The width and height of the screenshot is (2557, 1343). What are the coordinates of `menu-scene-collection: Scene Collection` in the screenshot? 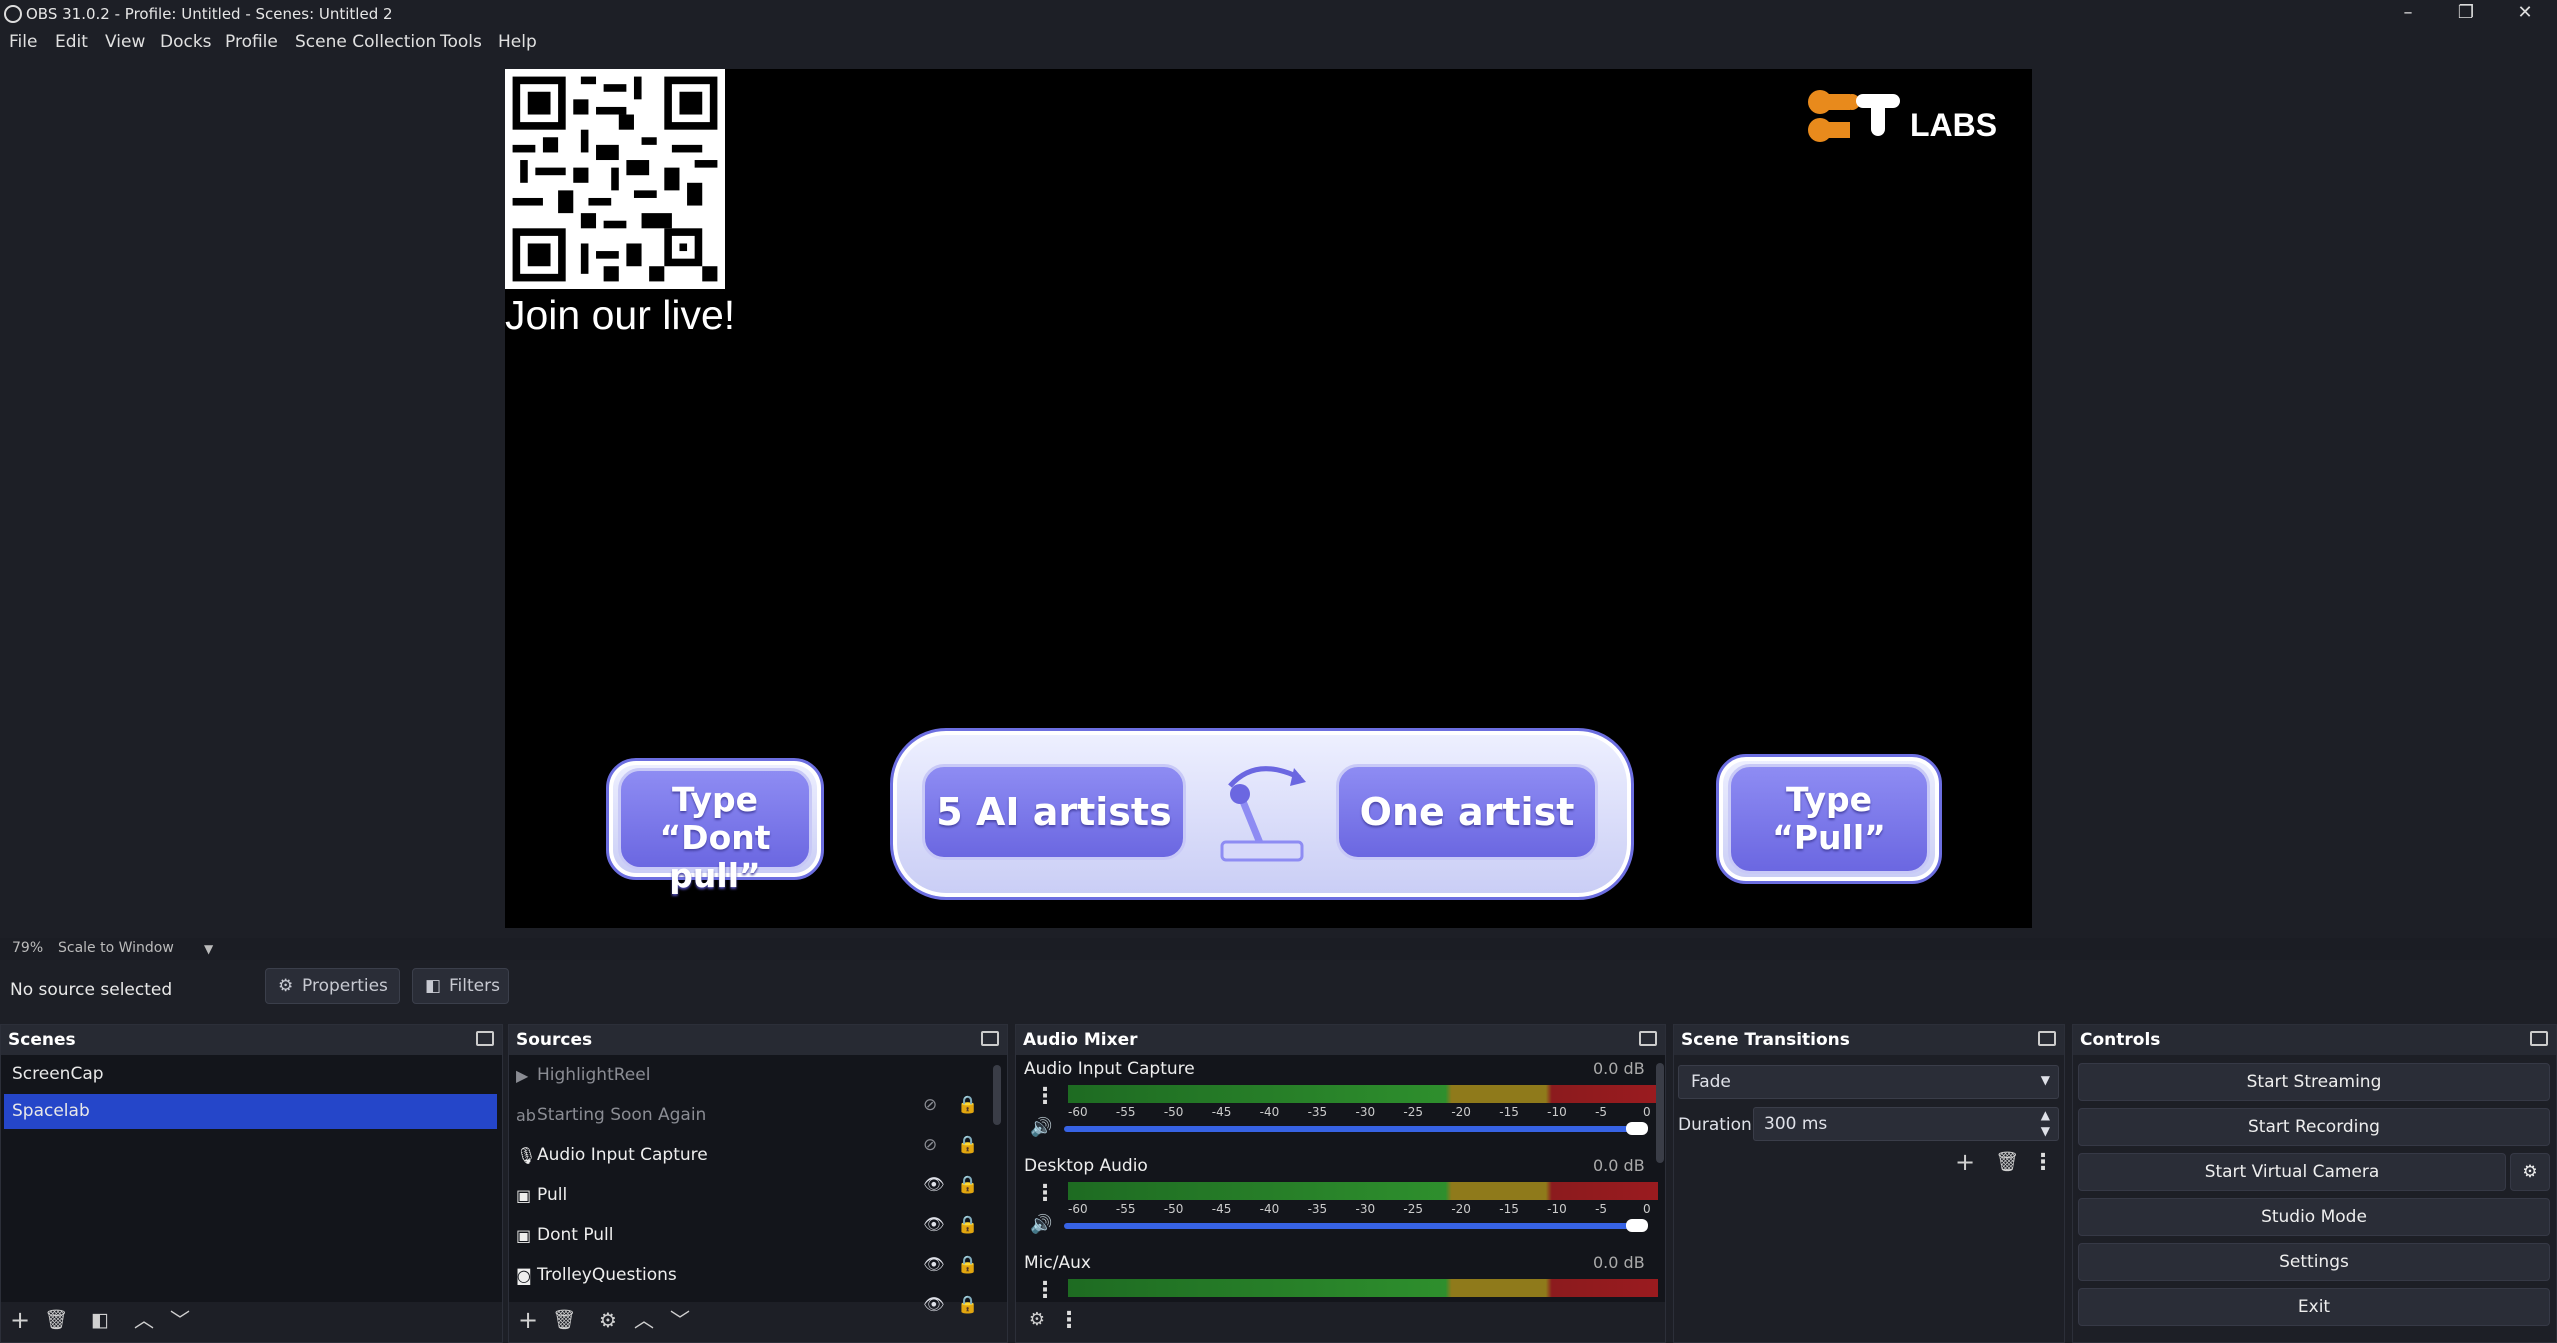 It's located at (365, 42).